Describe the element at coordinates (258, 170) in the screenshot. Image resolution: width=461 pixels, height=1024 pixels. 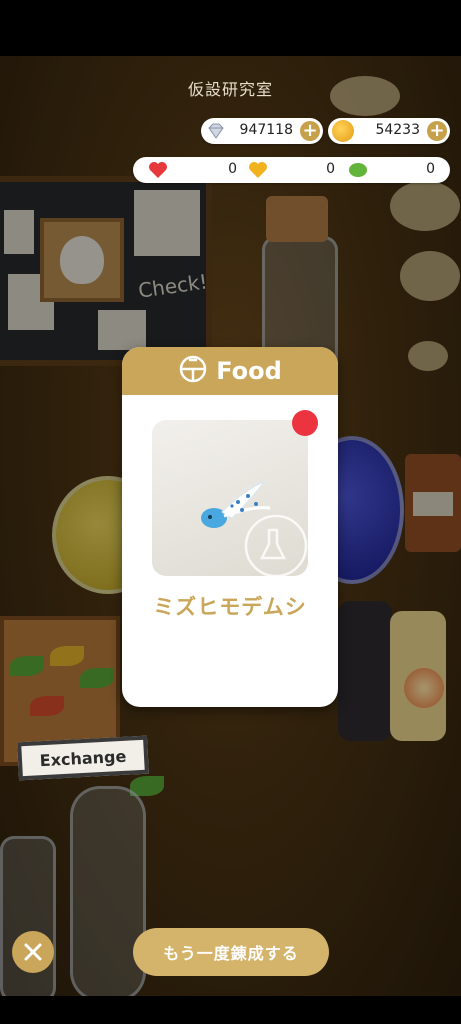
I see `yellow-heart-brain-icon` at that location.